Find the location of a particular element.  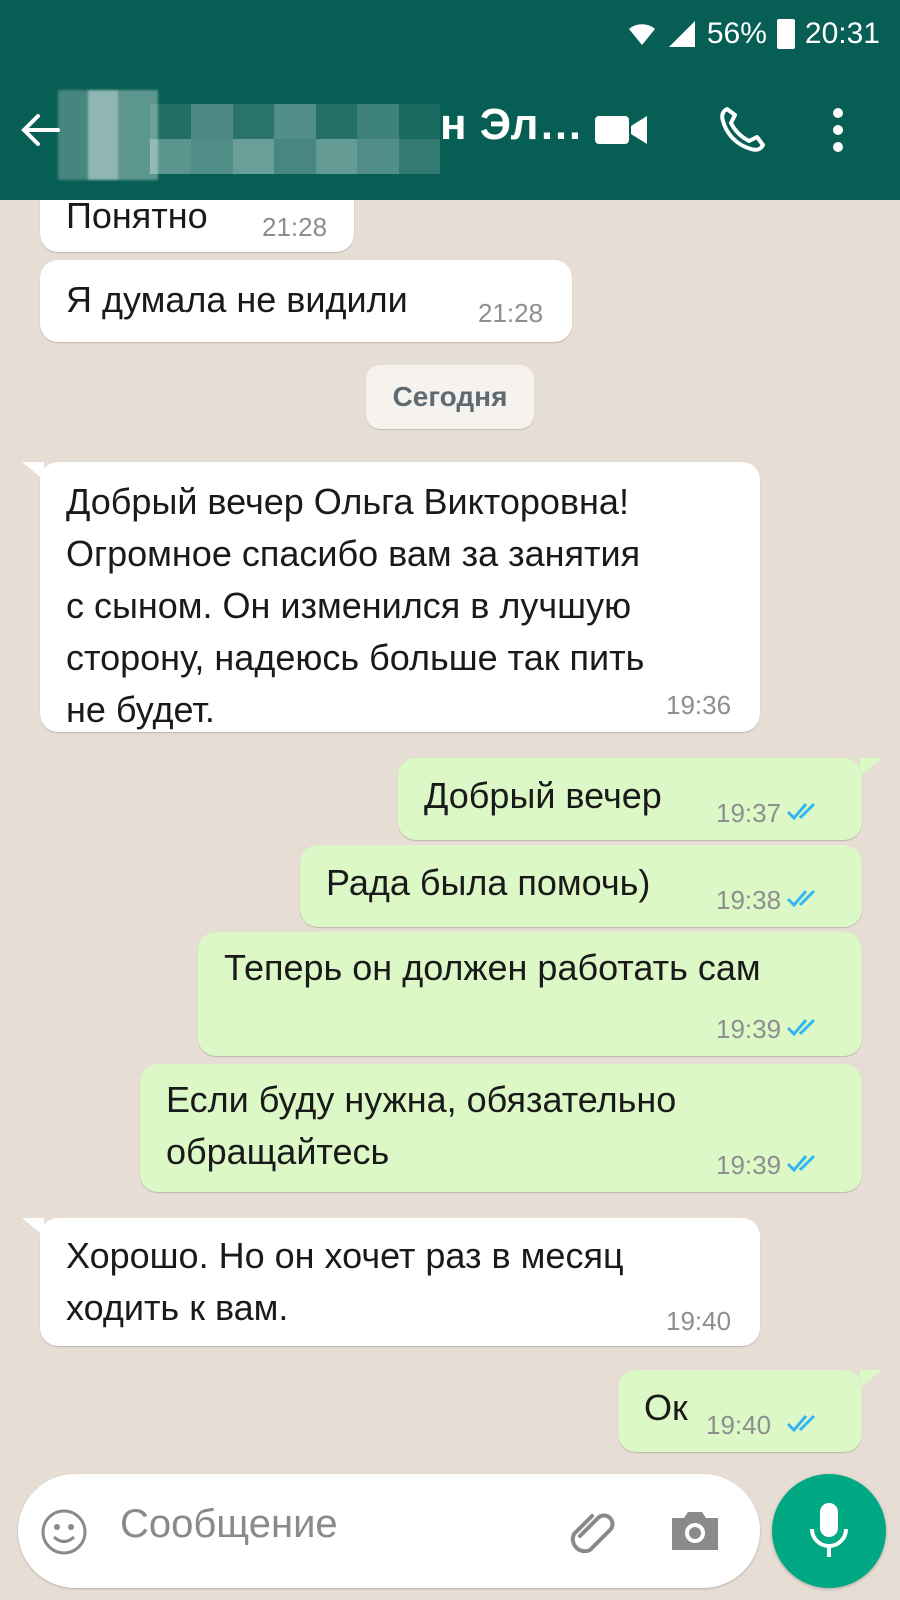

outgoing-message: Рада была помочь) 19:38 is located at coordinates (581, 886).